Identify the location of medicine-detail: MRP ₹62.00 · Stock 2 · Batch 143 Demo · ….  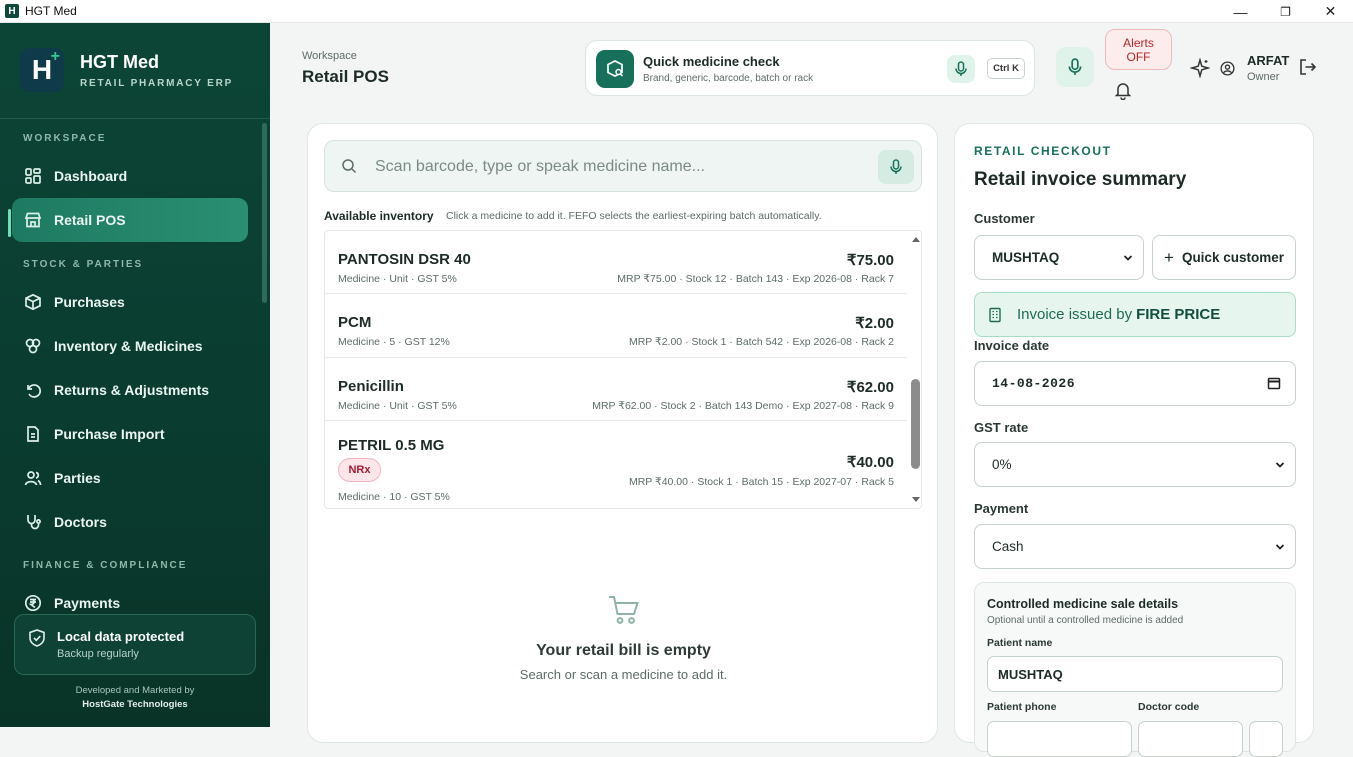
(743, 406).